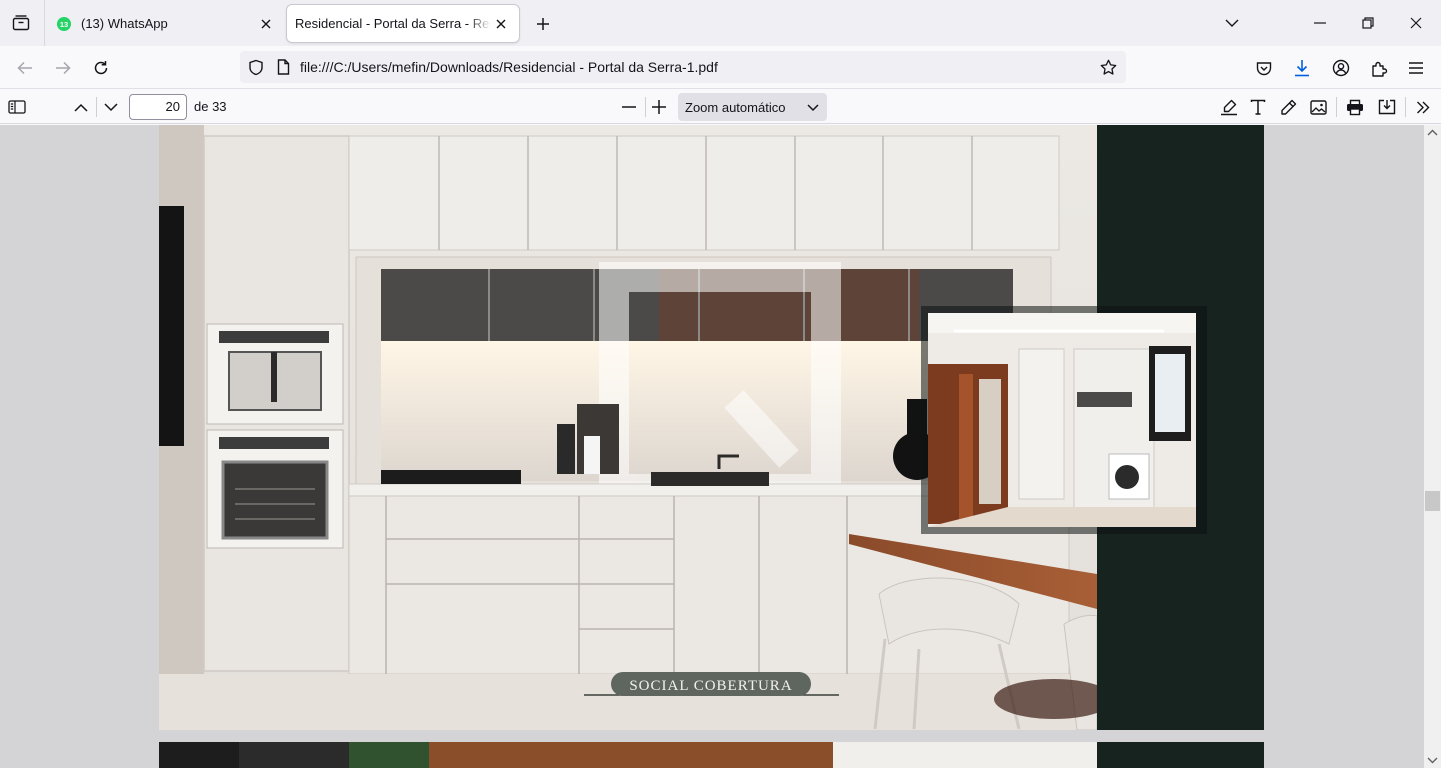 This screenshot has width=1441, height=768. I want to click on highlighter-icon, so click(1229, 107).